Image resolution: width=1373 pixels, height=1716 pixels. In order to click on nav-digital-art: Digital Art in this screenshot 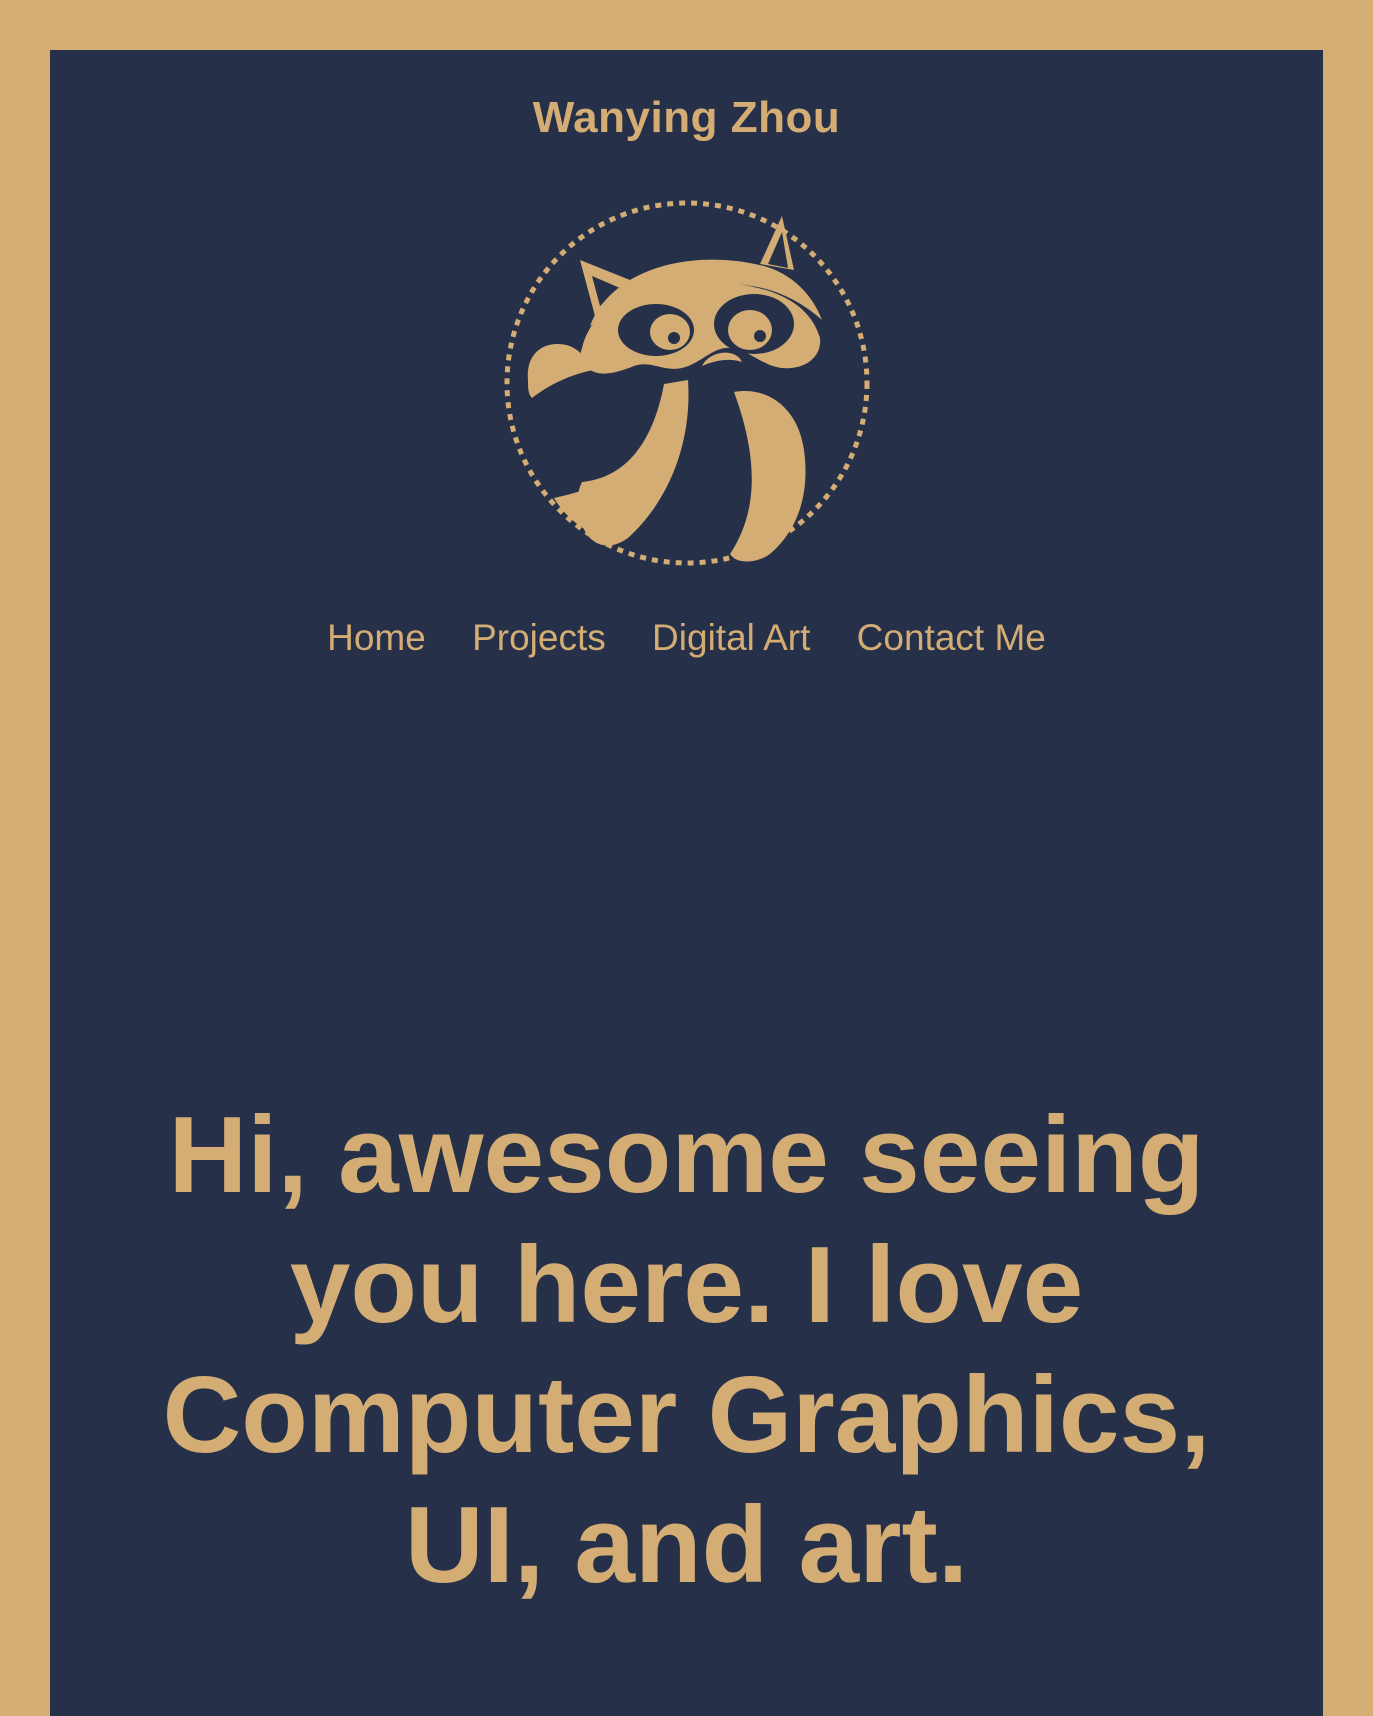, I will do `click(731, 637)`.